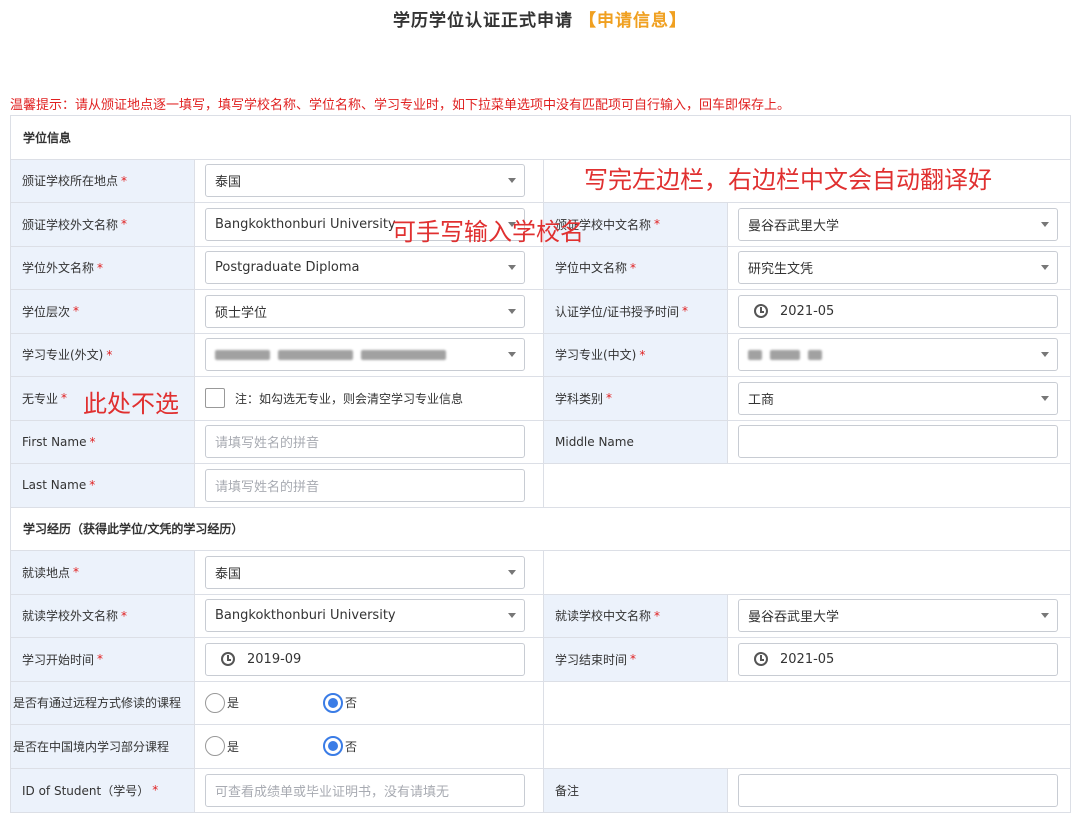  What do you see at coordinates (333, 702) in the screenshot?
I see `distance-learning-no-radio` at bounding box center [333, 702].